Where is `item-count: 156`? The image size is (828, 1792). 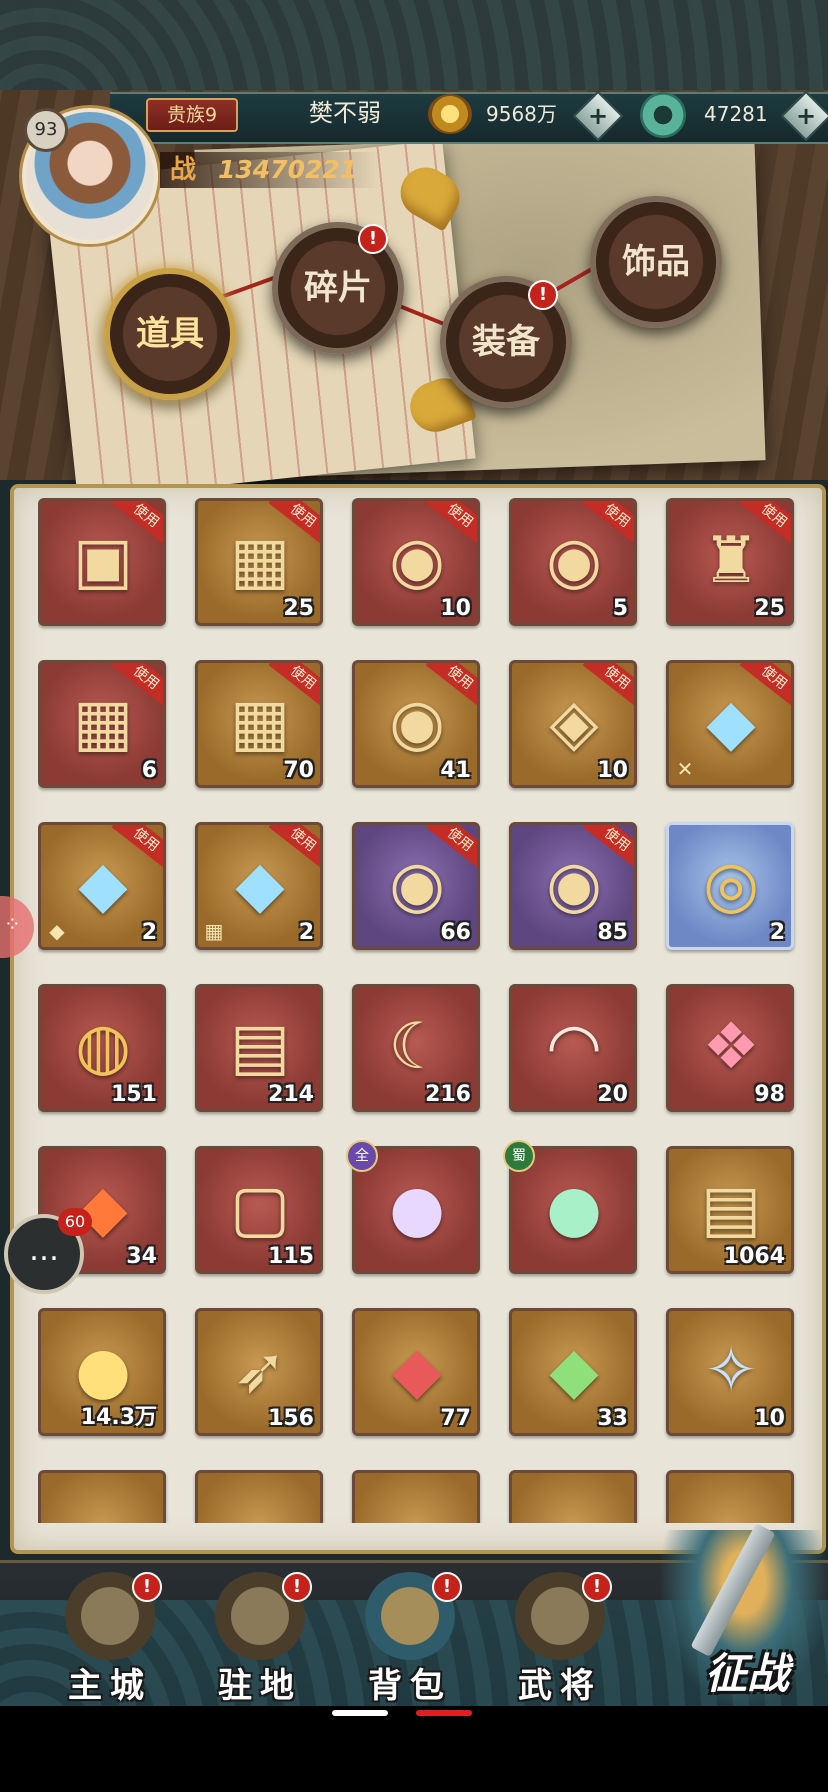
item-count: 156 is located at coordinates (291, 1418).